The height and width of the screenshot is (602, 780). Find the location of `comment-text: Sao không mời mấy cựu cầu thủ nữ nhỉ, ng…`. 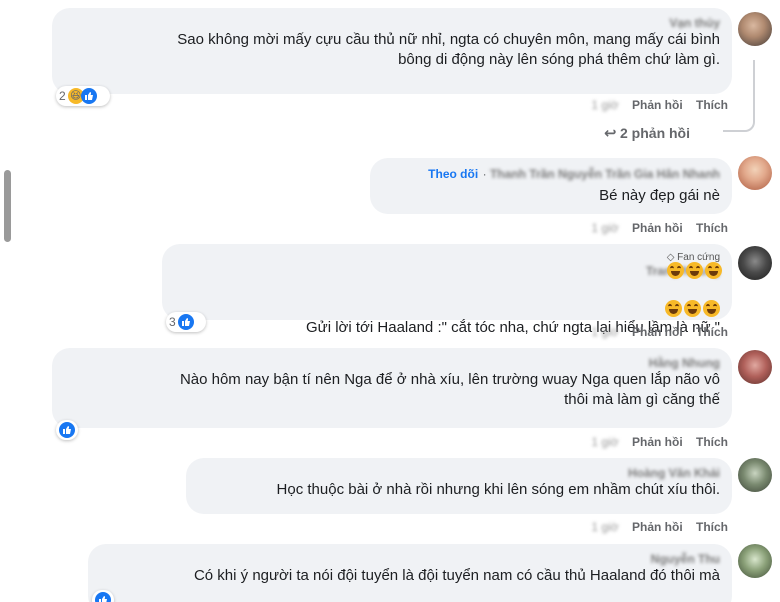

comment-text: Sao không mời mấy cựu cầu thủ nữ nhỉ, ng… is located at coordinates (448, 49).